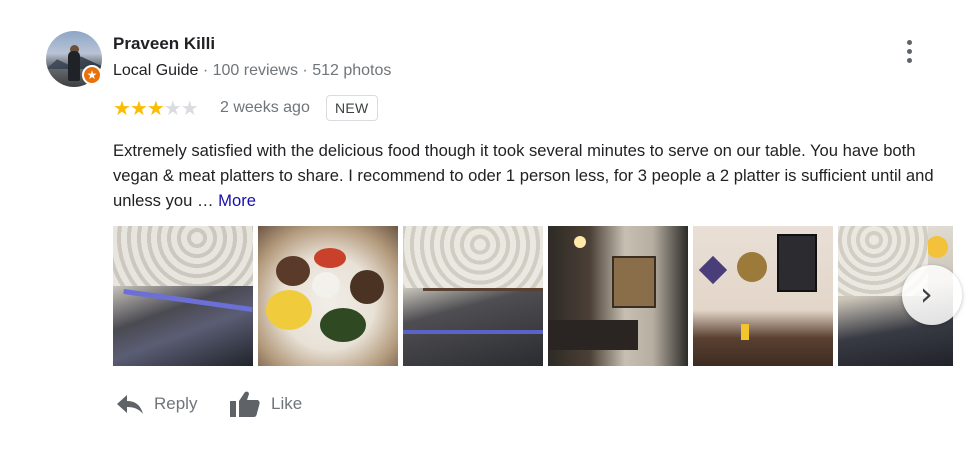  What do you see at coordinates (74, 66) in the screenshot?
I see `avatar-person` at bounding box center [74, 66].